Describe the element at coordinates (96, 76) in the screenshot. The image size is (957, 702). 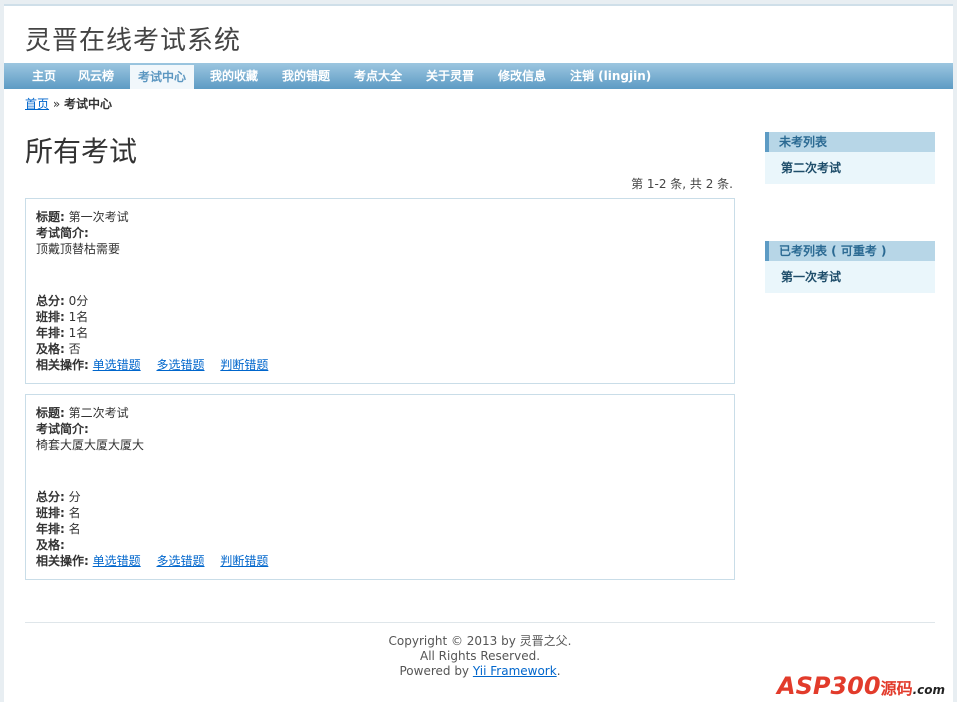
I see `nav-leaderboard: 风云榜` at that location.